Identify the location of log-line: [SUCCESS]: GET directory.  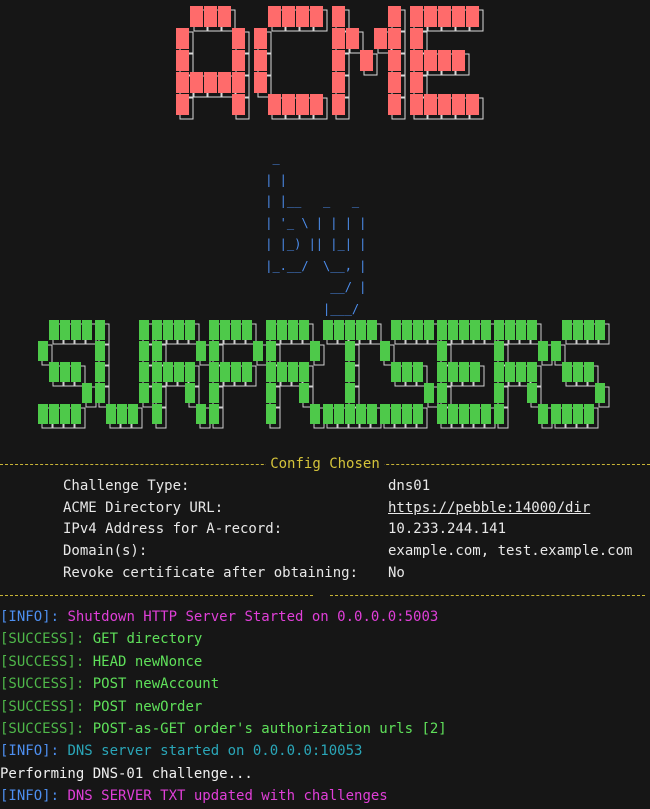
(101, 639).